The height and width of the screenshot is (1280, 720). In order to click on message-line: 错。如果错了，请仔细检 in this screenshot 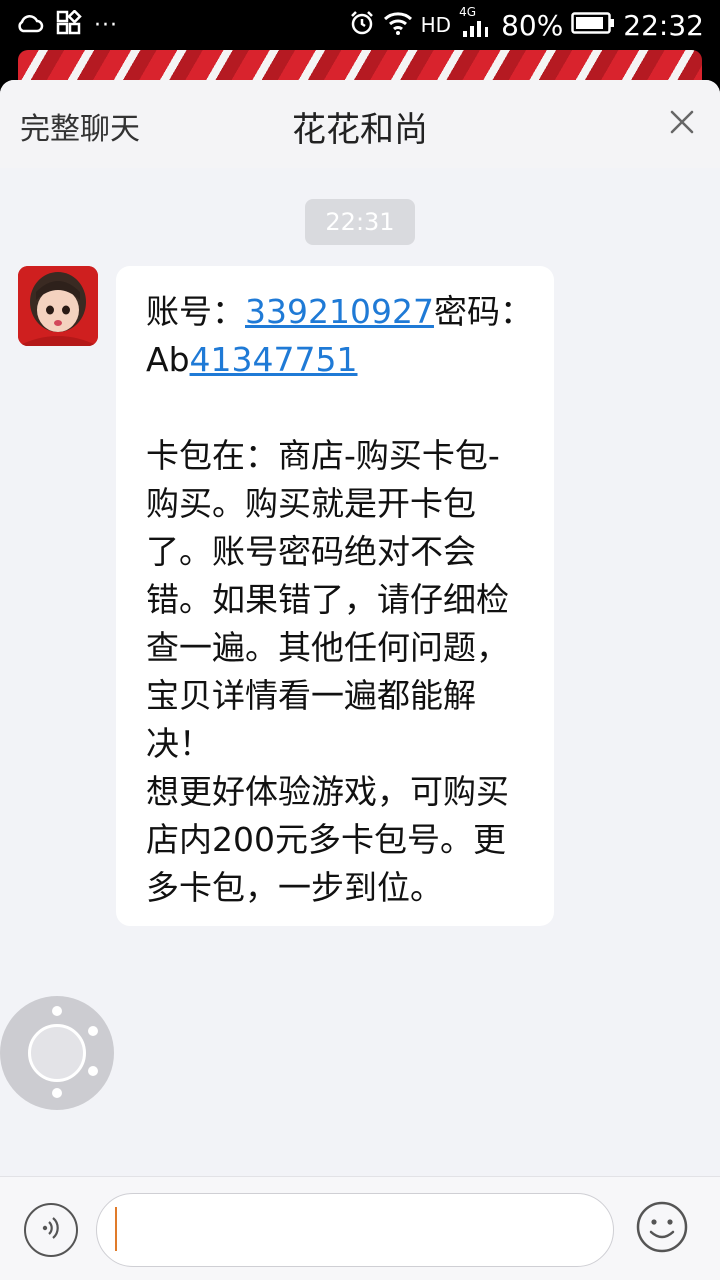, I will do `click(327, 599)`.